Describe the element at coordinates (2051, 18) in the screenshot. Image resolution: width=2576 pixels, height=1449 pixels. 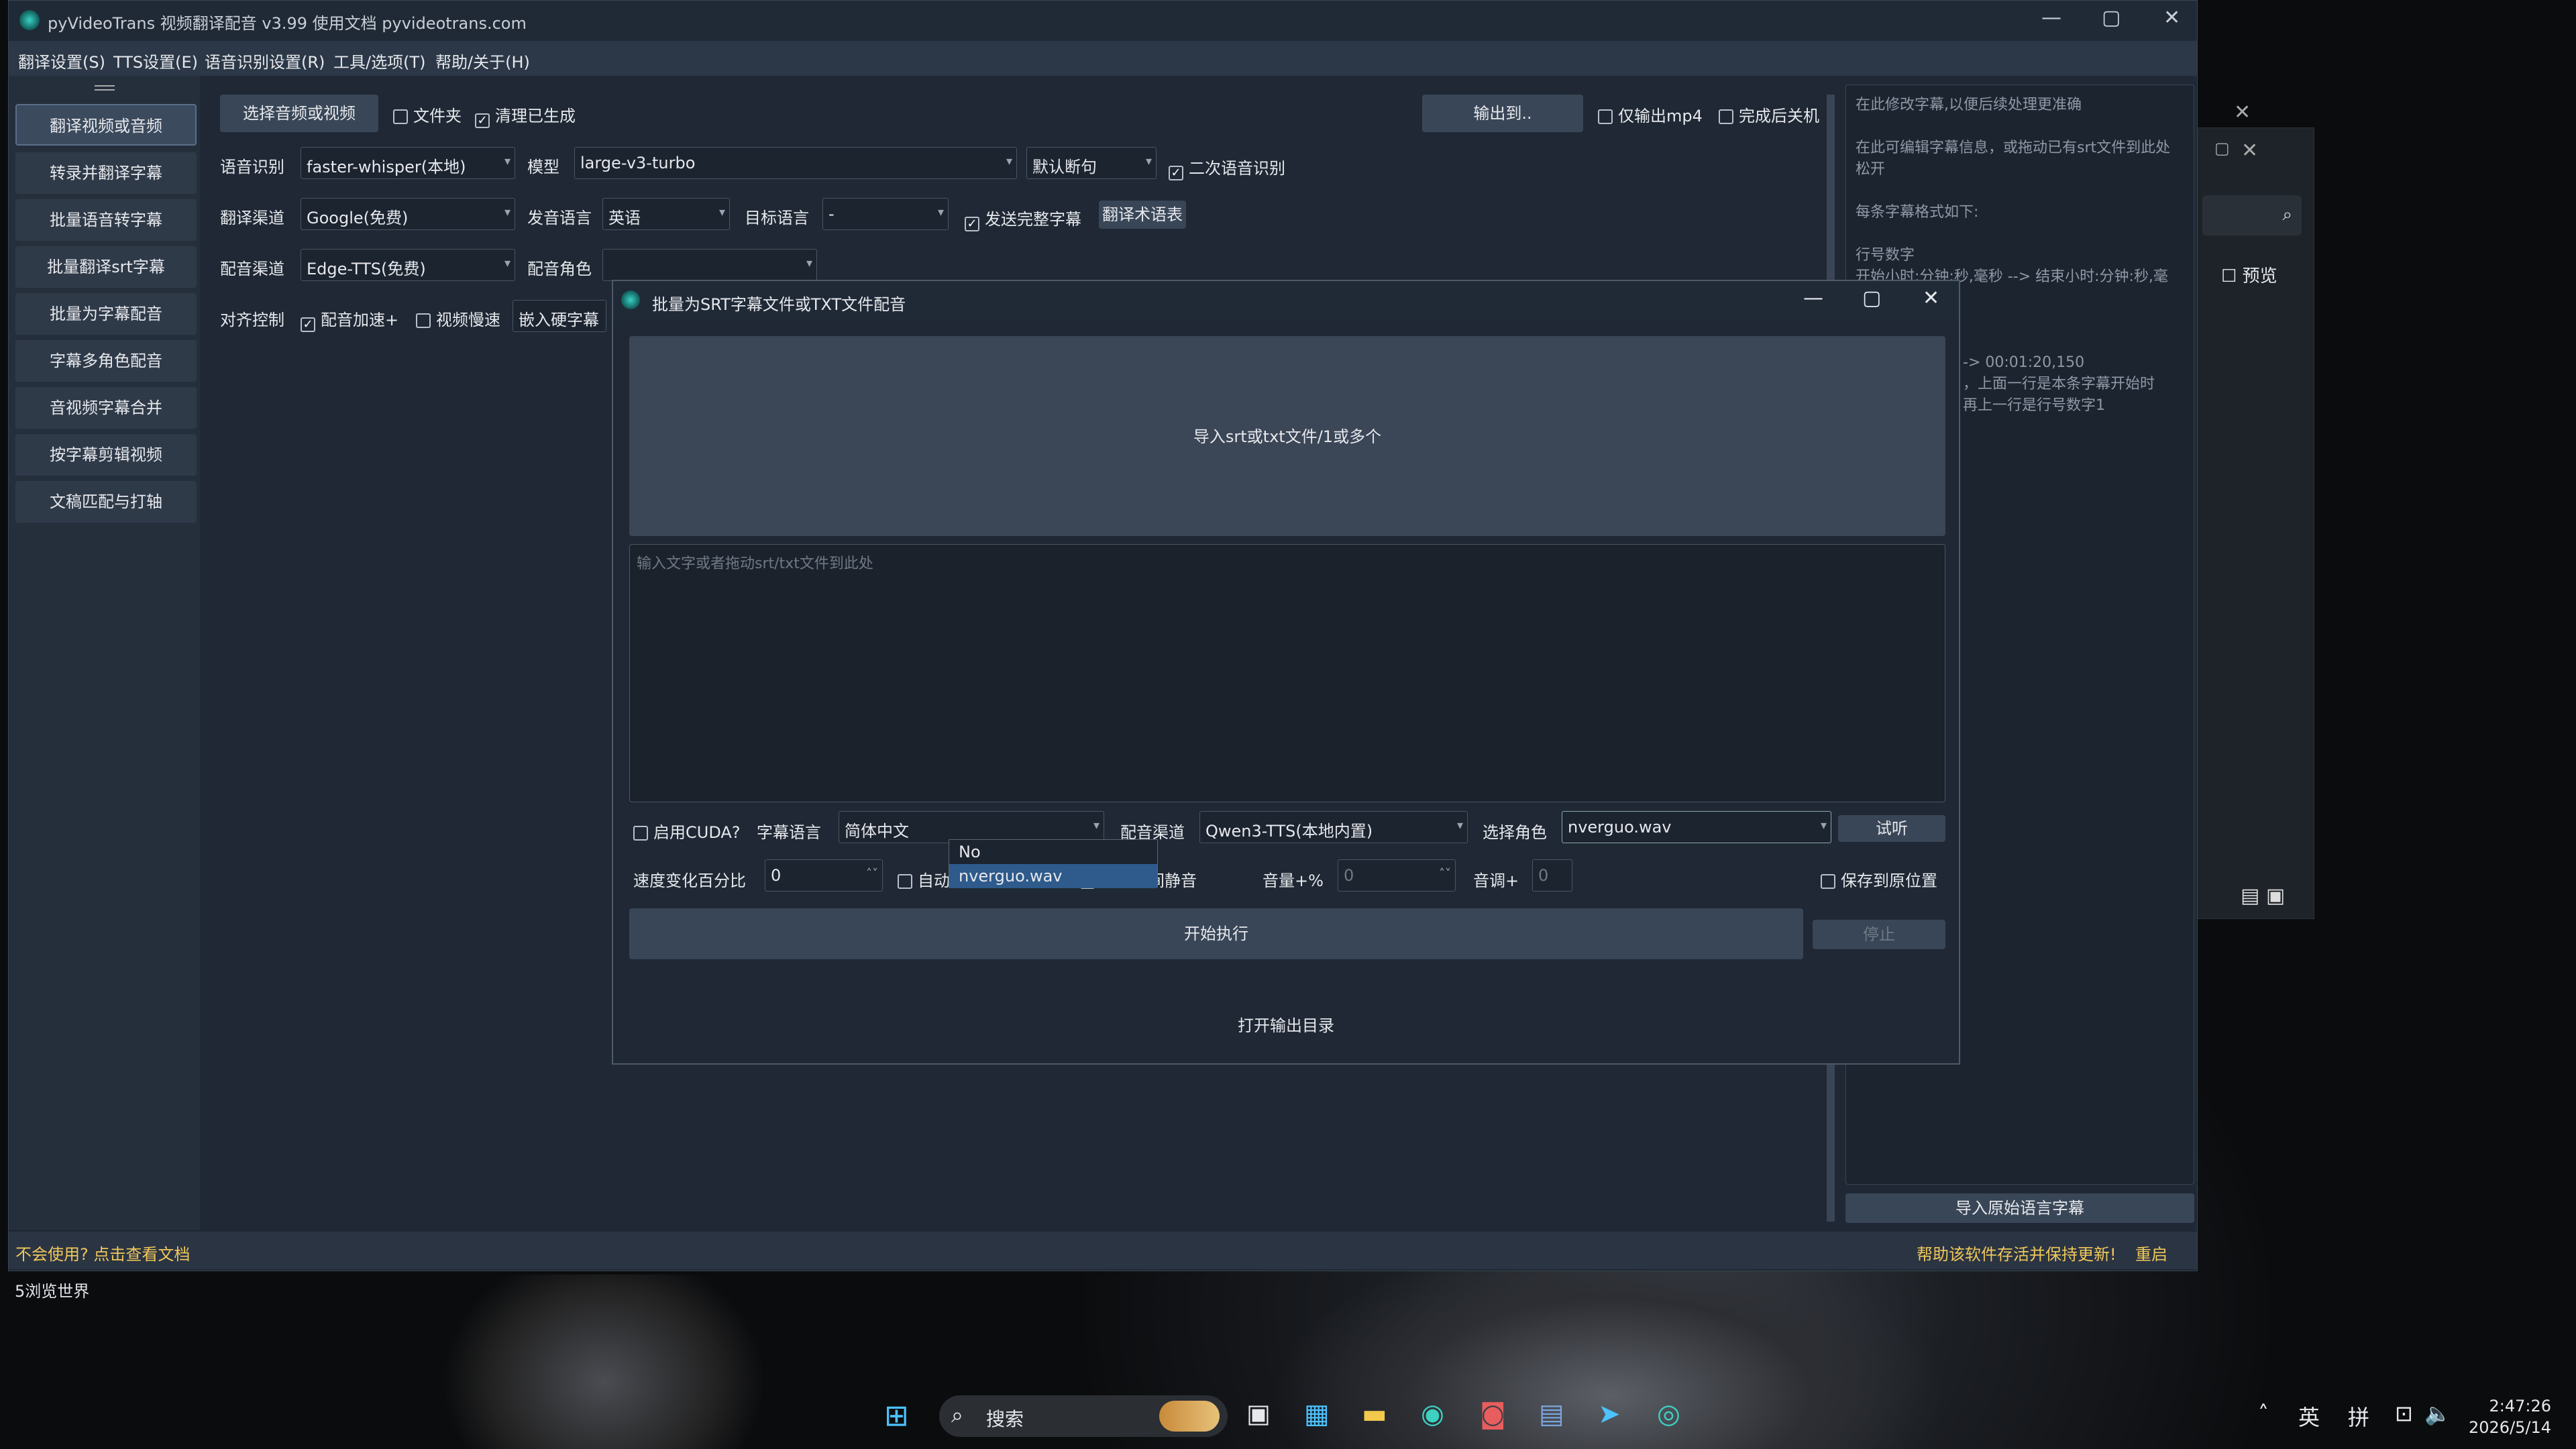
I see `minimize-icon: —` at that location.